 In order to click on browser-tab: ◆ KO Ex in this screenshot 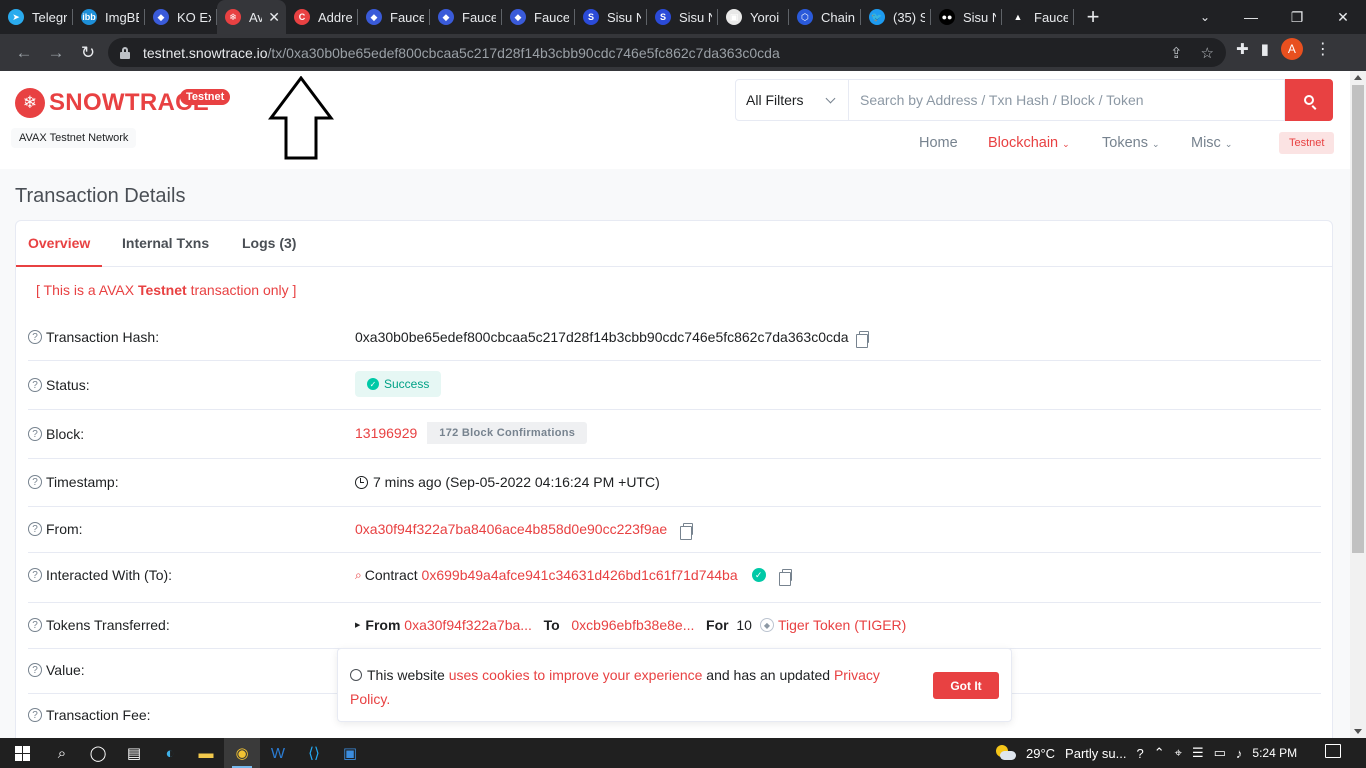, I will do `click(181, 17)`.